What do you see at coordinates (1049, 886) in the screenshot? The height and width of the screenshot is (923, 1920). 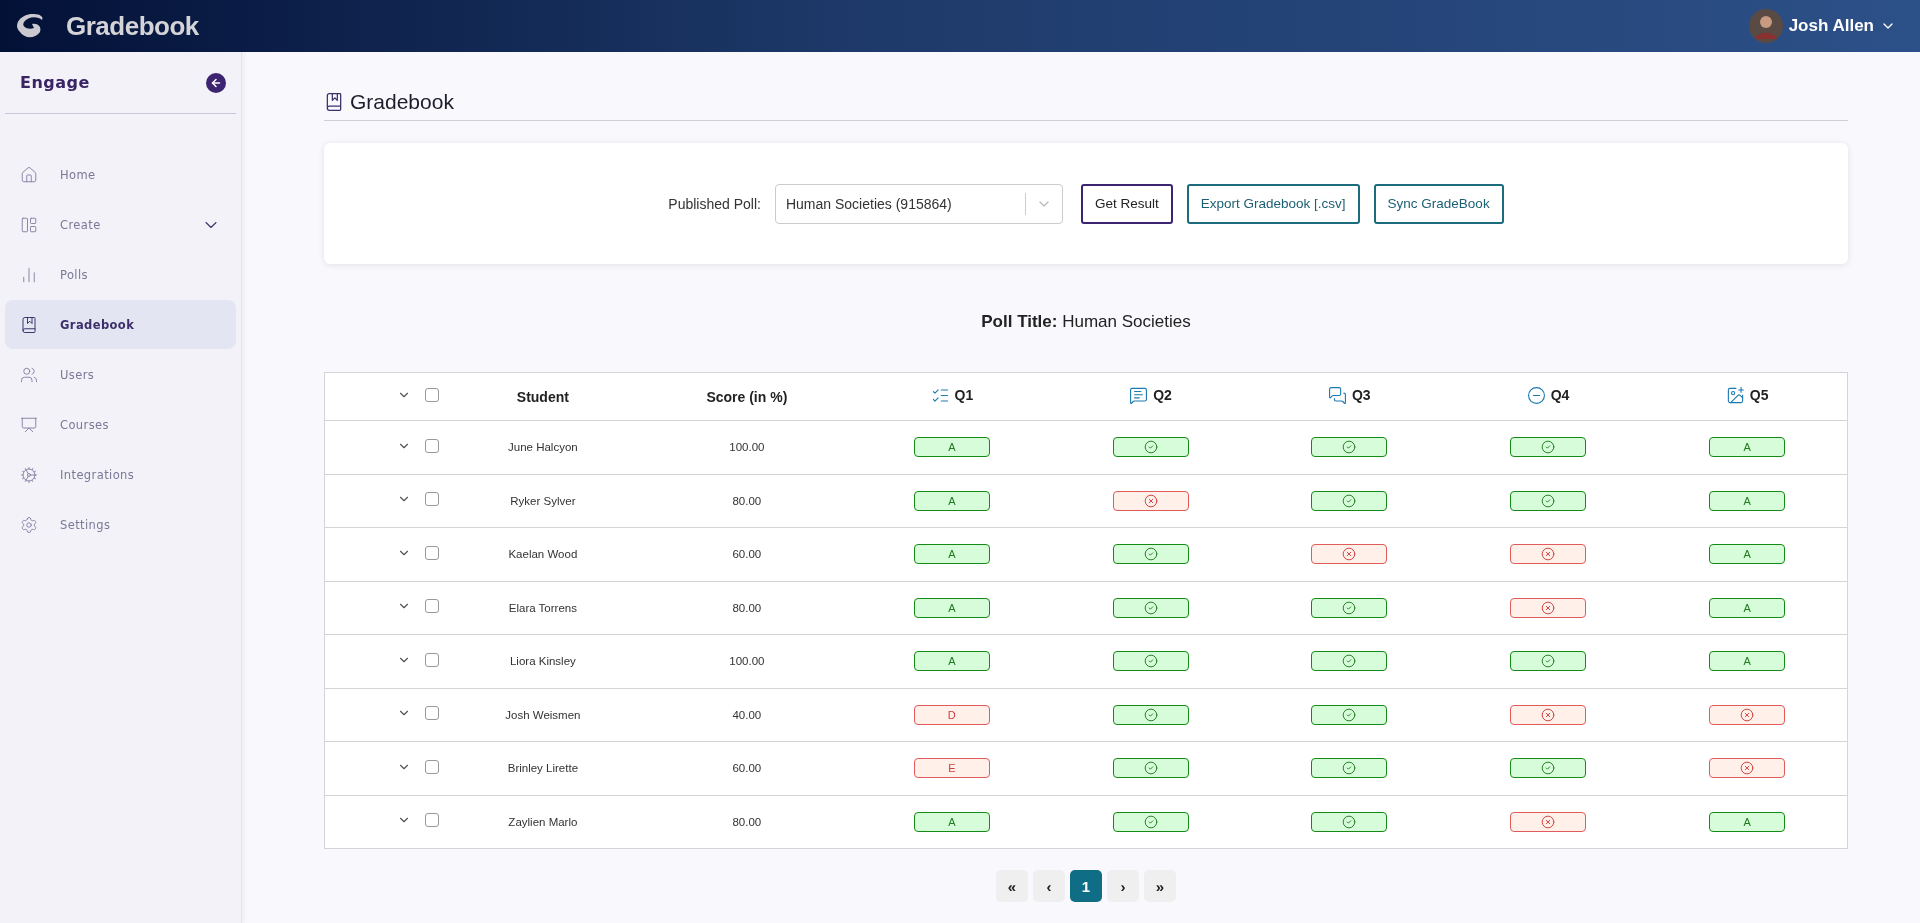 I see `pager-button: ‹` at bounding box center [1049, 886].